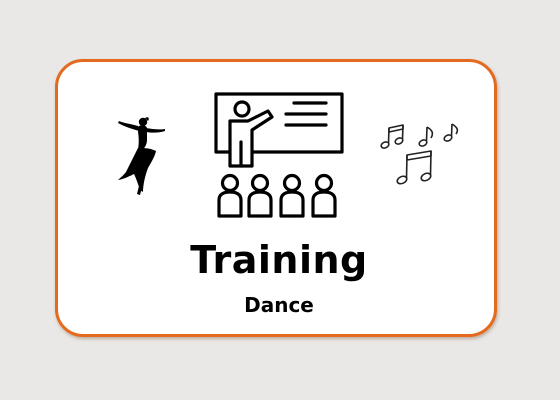  Describe the element at coordinates (279, 260) in the screenshot. I see `card-title: Training` at that location.